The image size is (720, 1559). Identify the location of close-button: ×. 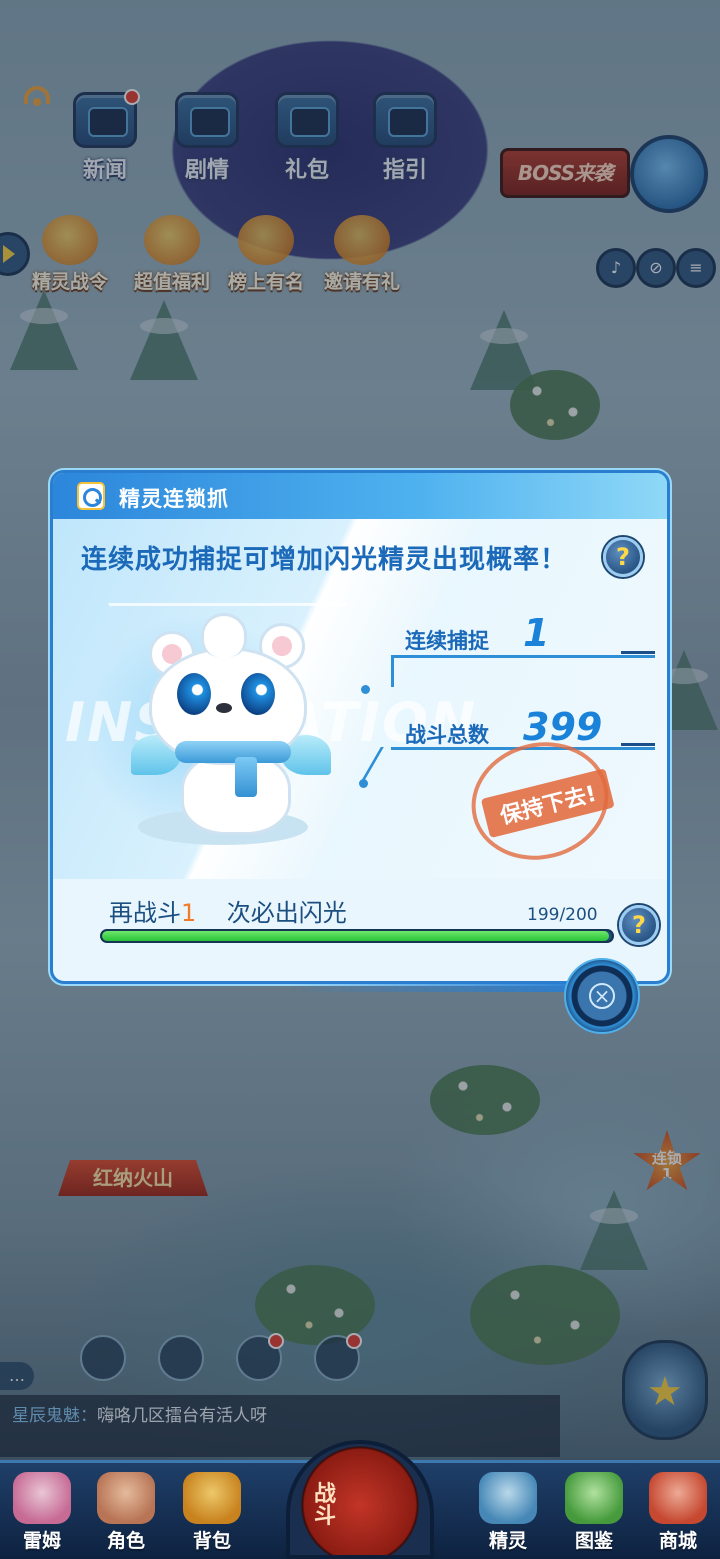
(602, 996).